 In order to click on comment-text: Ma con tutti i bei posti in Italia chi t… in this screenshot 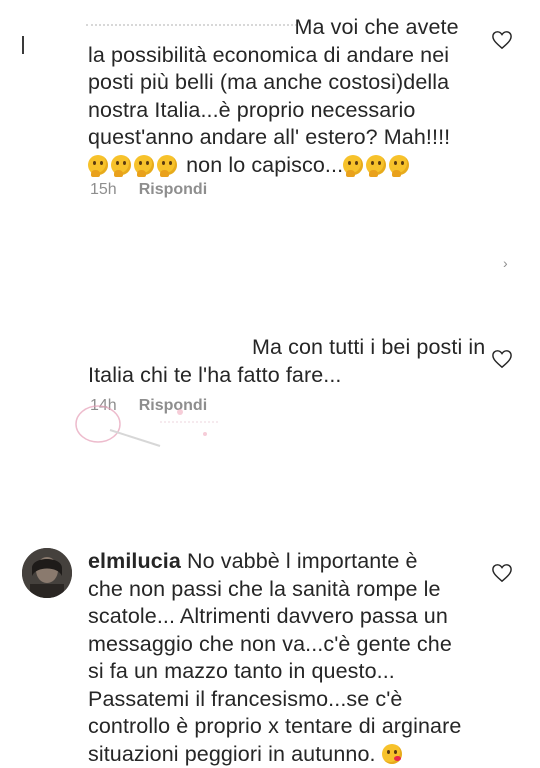, I will do `click(283, 361)`.